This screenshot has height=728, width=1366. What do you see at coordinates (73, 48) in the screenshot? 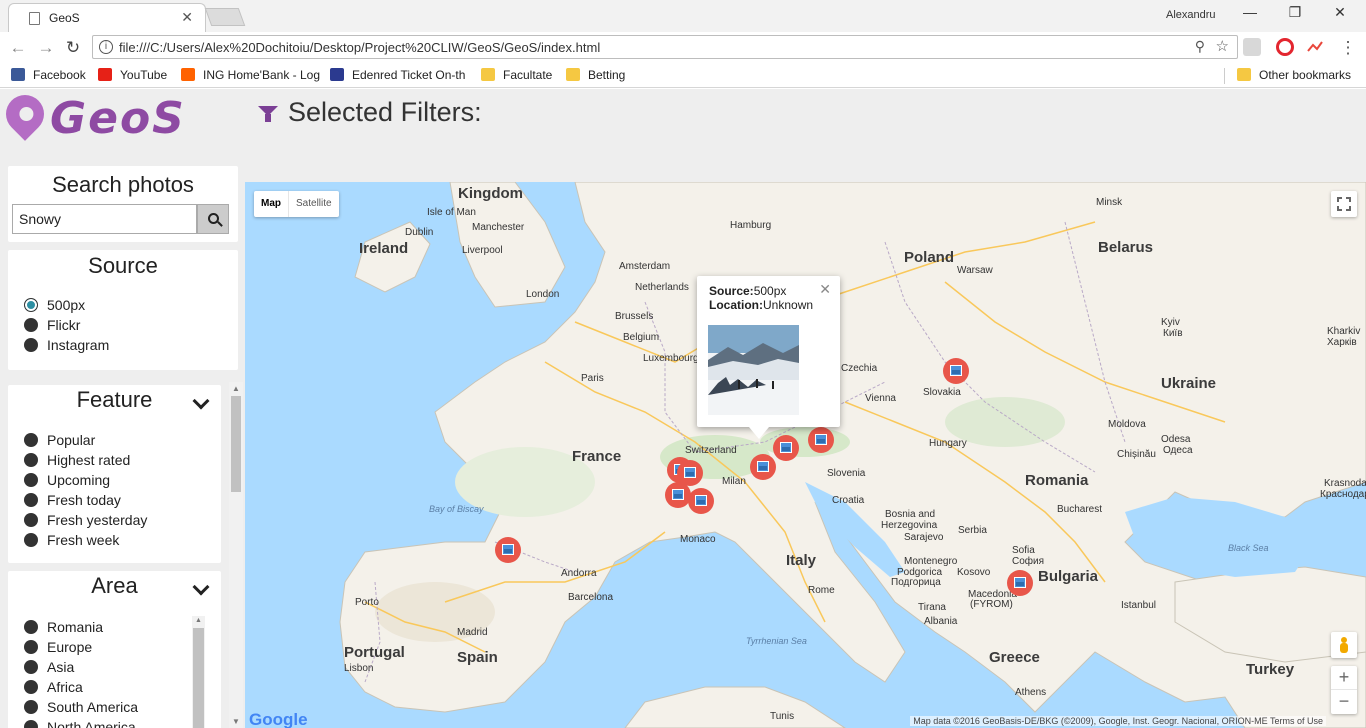
I see `reload-button: ↻` at bounding box center [73, 48].